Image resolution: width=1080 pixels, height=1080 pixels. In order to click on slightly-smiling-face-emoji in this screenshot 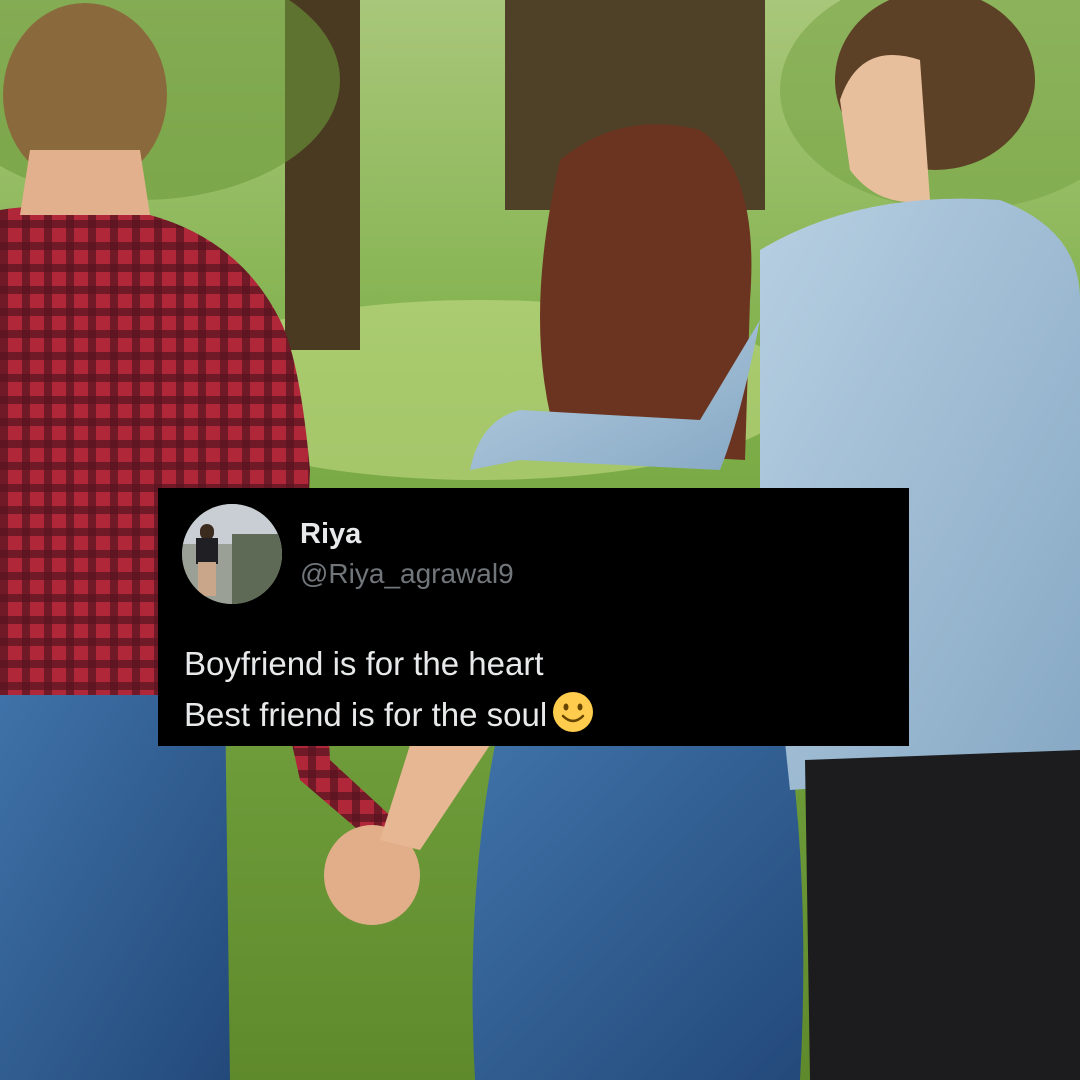, I will do `click(573, 712)`.